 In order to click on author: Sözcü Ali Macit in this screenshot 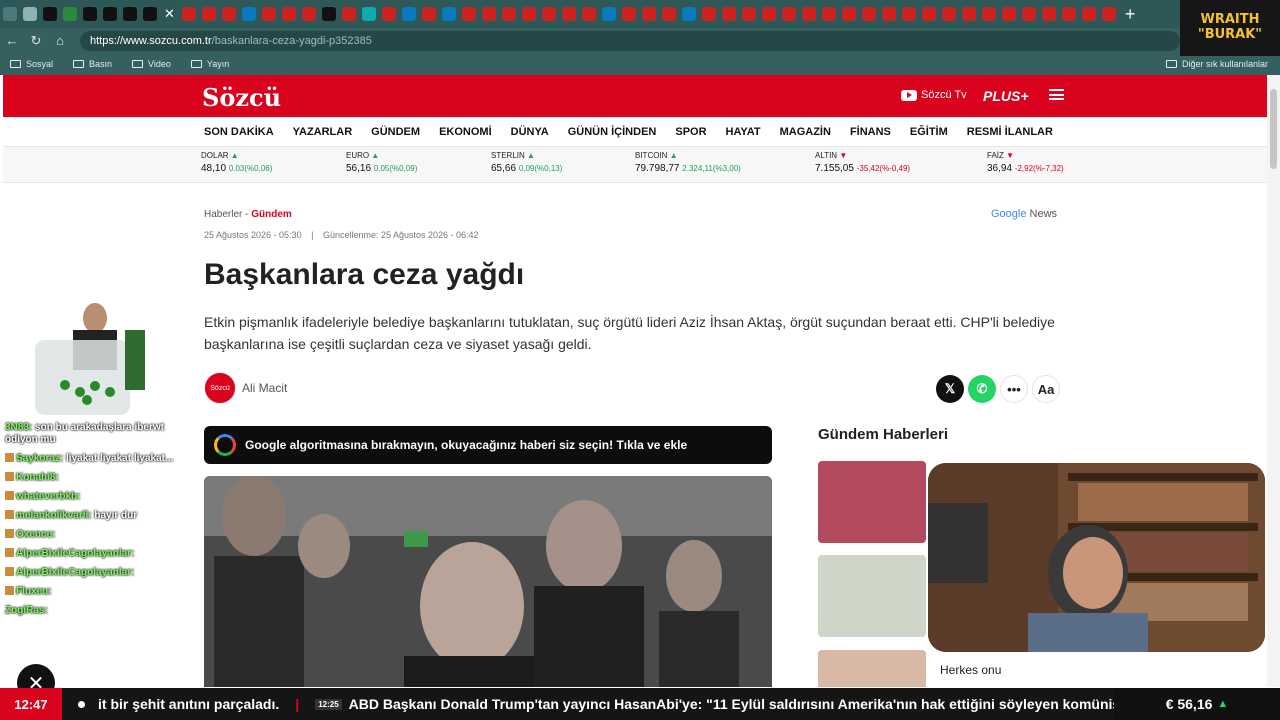, I will do `click(245, 388)`.